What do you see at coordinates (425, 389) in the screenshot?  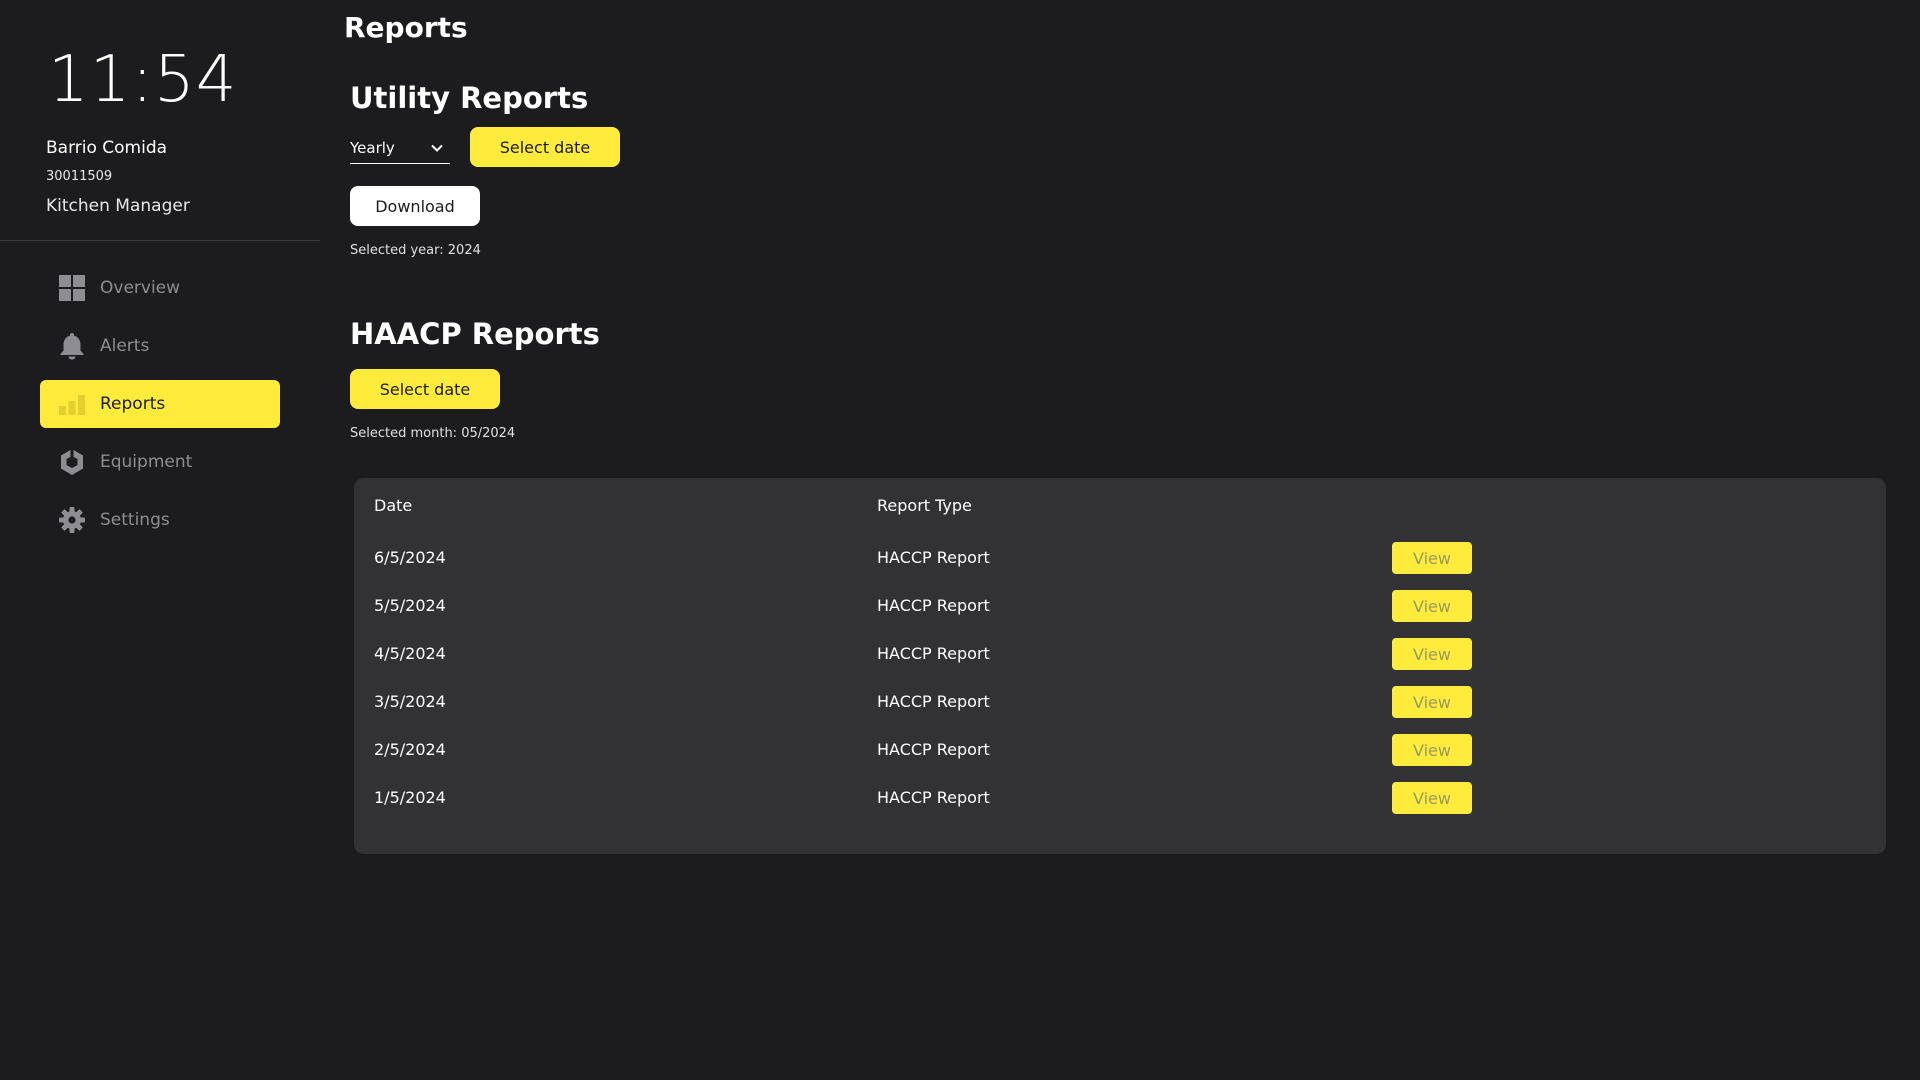 I see `haacp-select-date-button: Select date` at bounding box center [425, 389].